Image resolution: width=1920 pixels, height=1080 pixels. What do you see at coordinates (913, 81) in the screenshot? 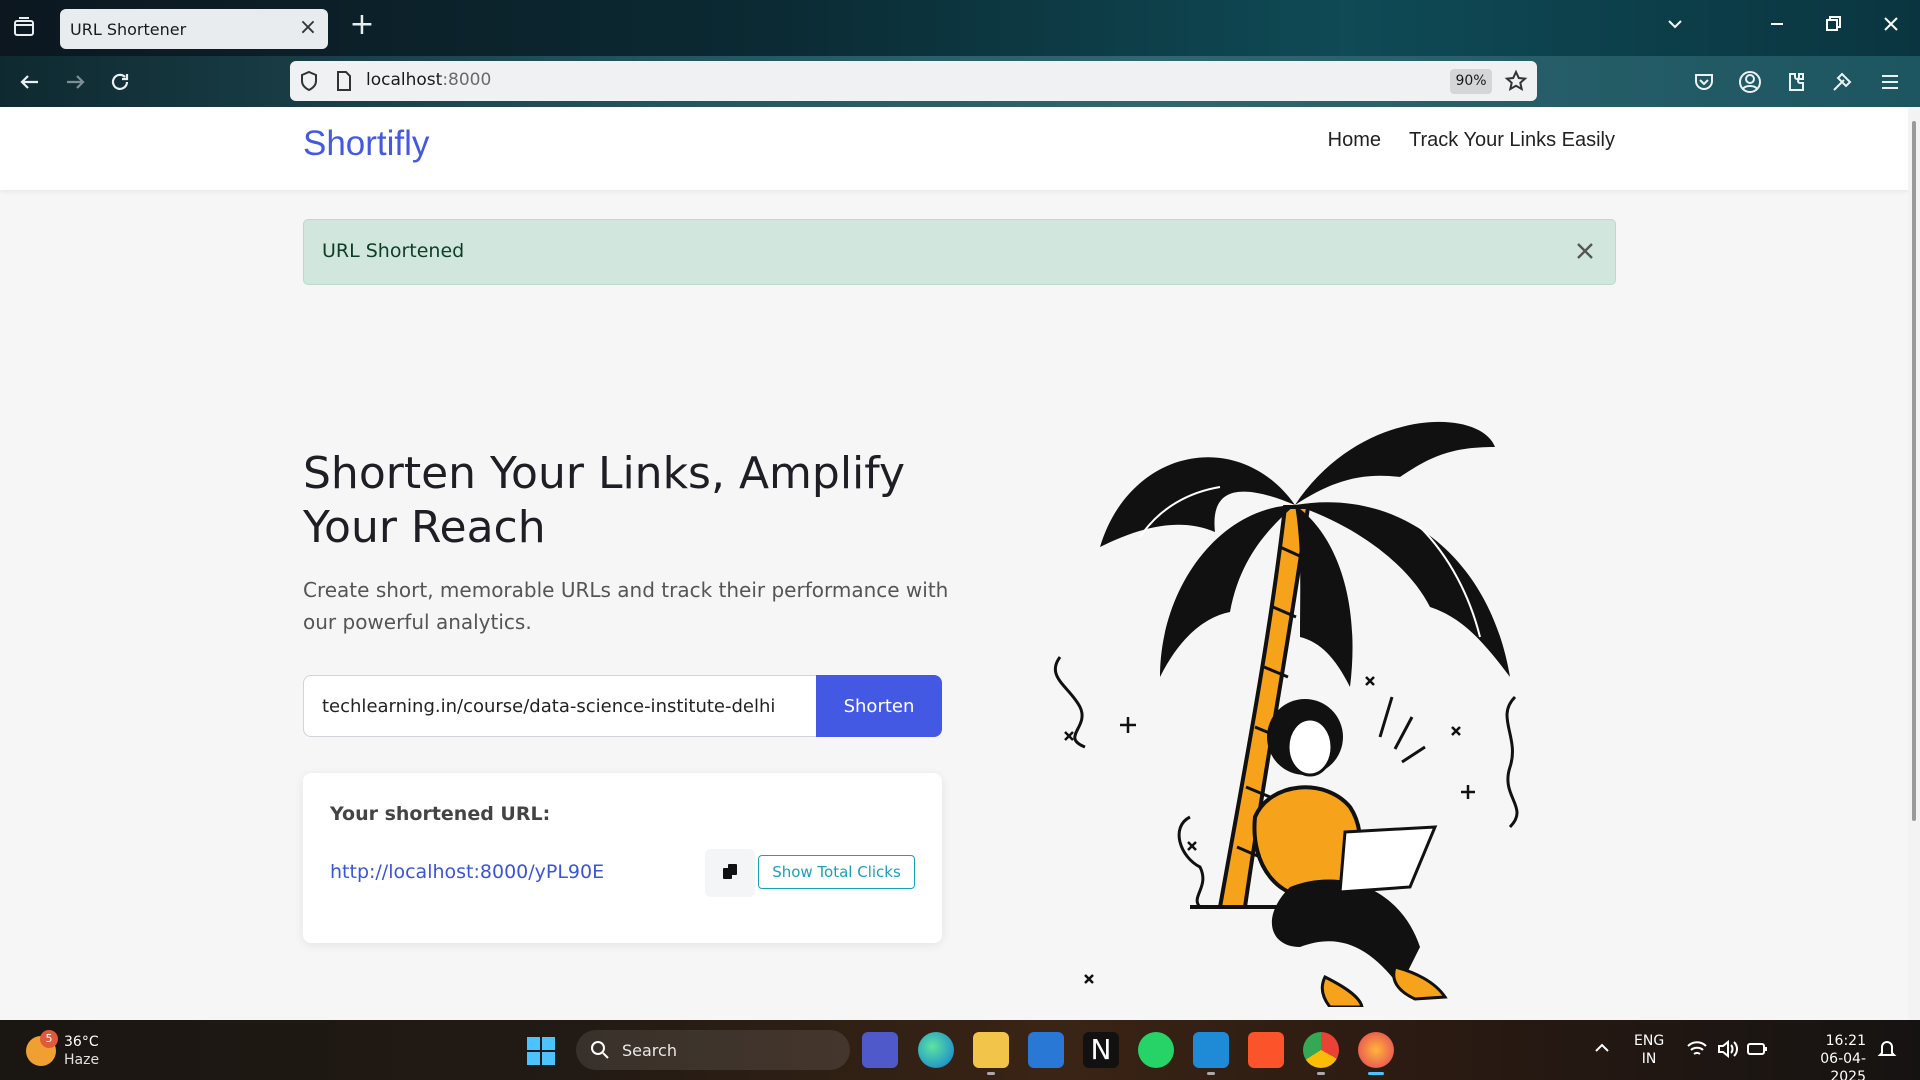
I see `address-bar: localhost:8000 90%` at bounding box center [913, 81].